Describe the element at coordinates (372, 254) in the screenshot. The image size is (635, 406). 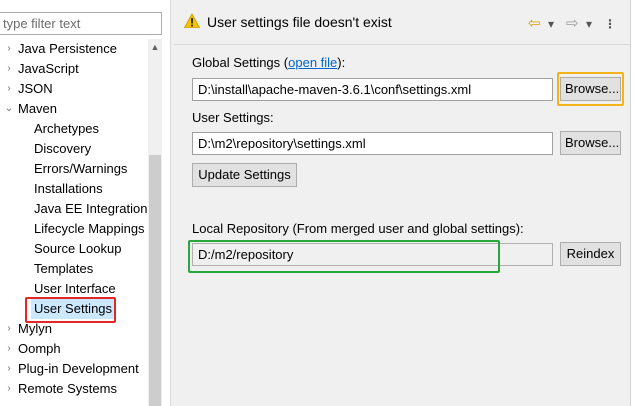
I see `local-repository-field` at that location.